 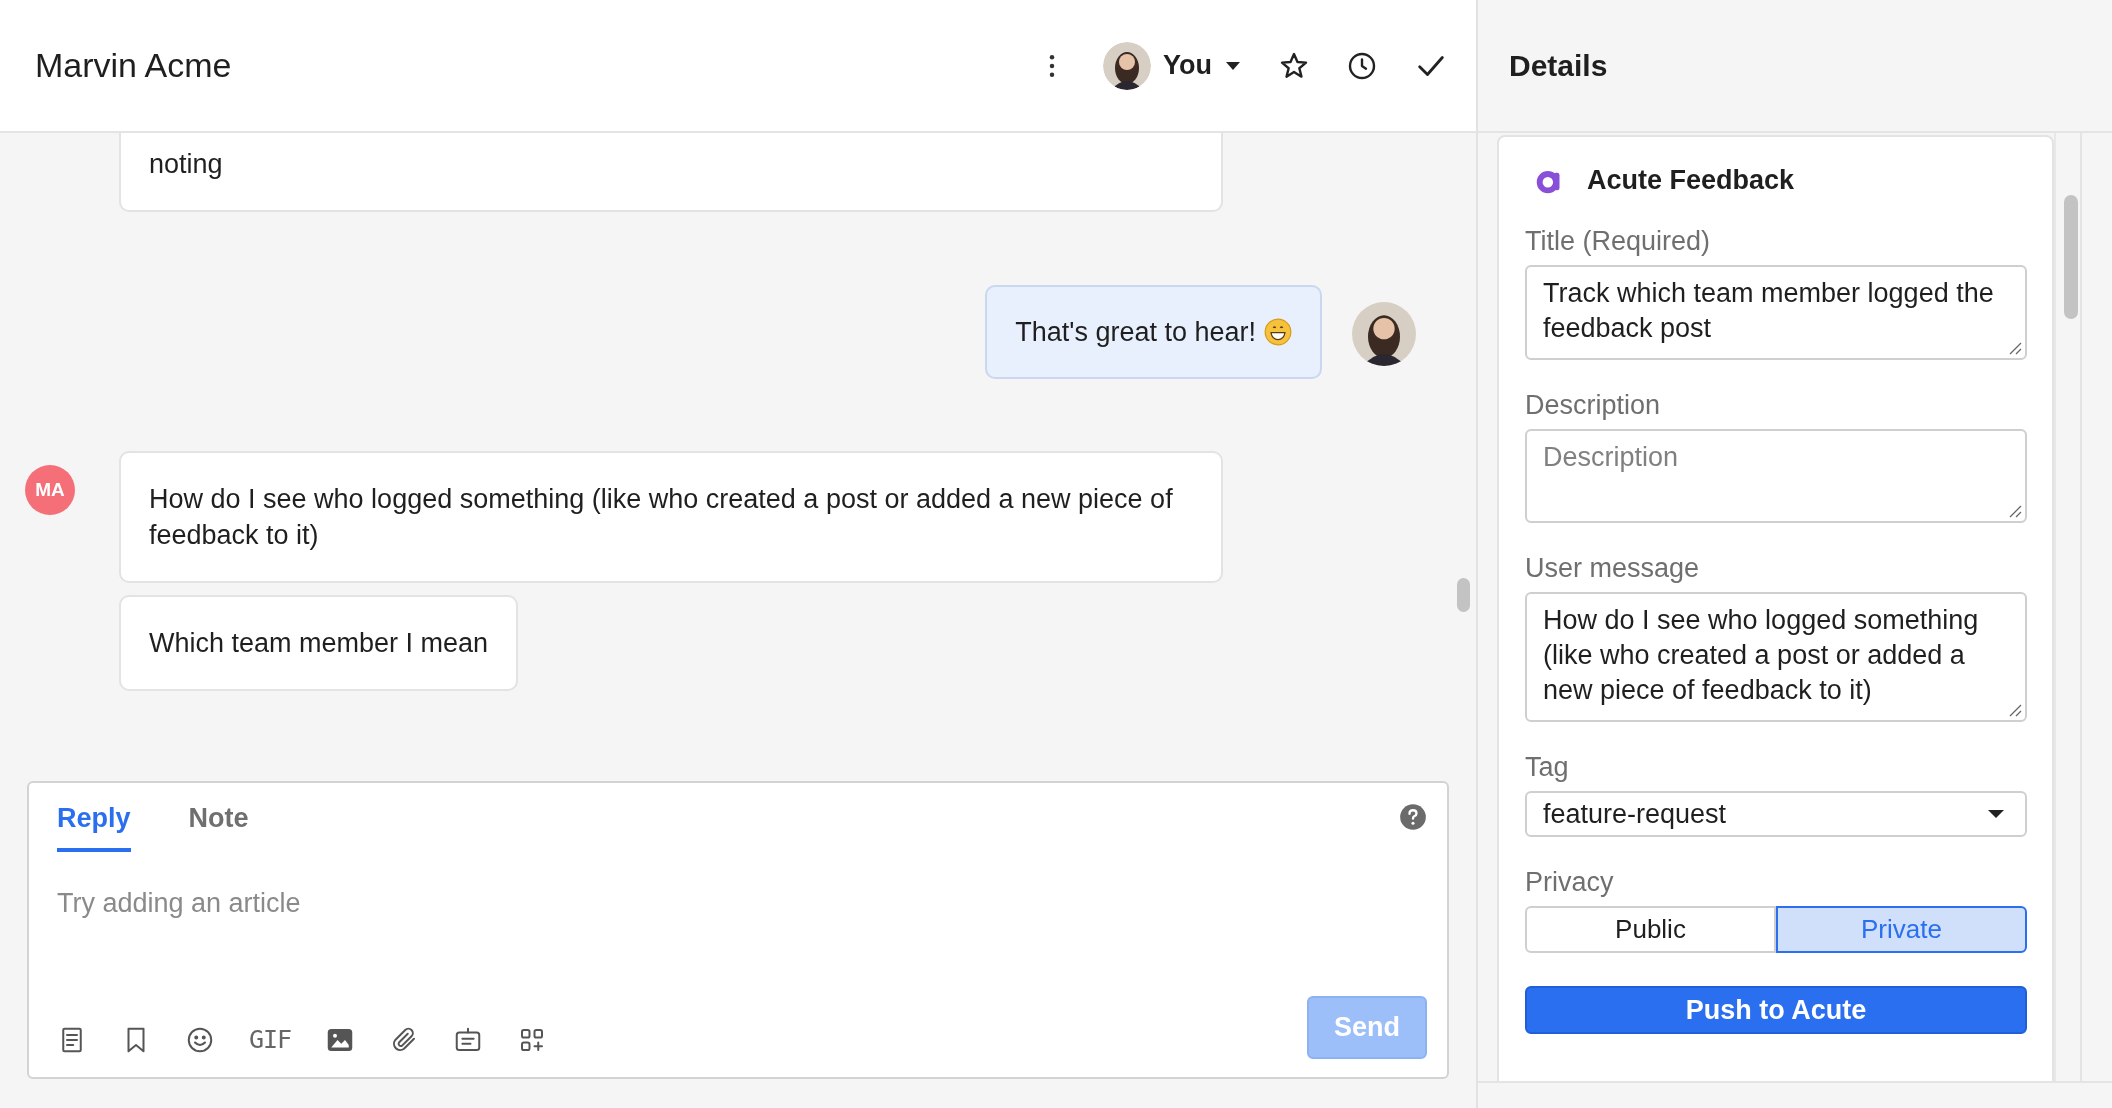 What do you see at coordinates (1776, 1010) in the screenshot?
I see `push-button: Push to Acute` at bounding box center [1776, 1010].